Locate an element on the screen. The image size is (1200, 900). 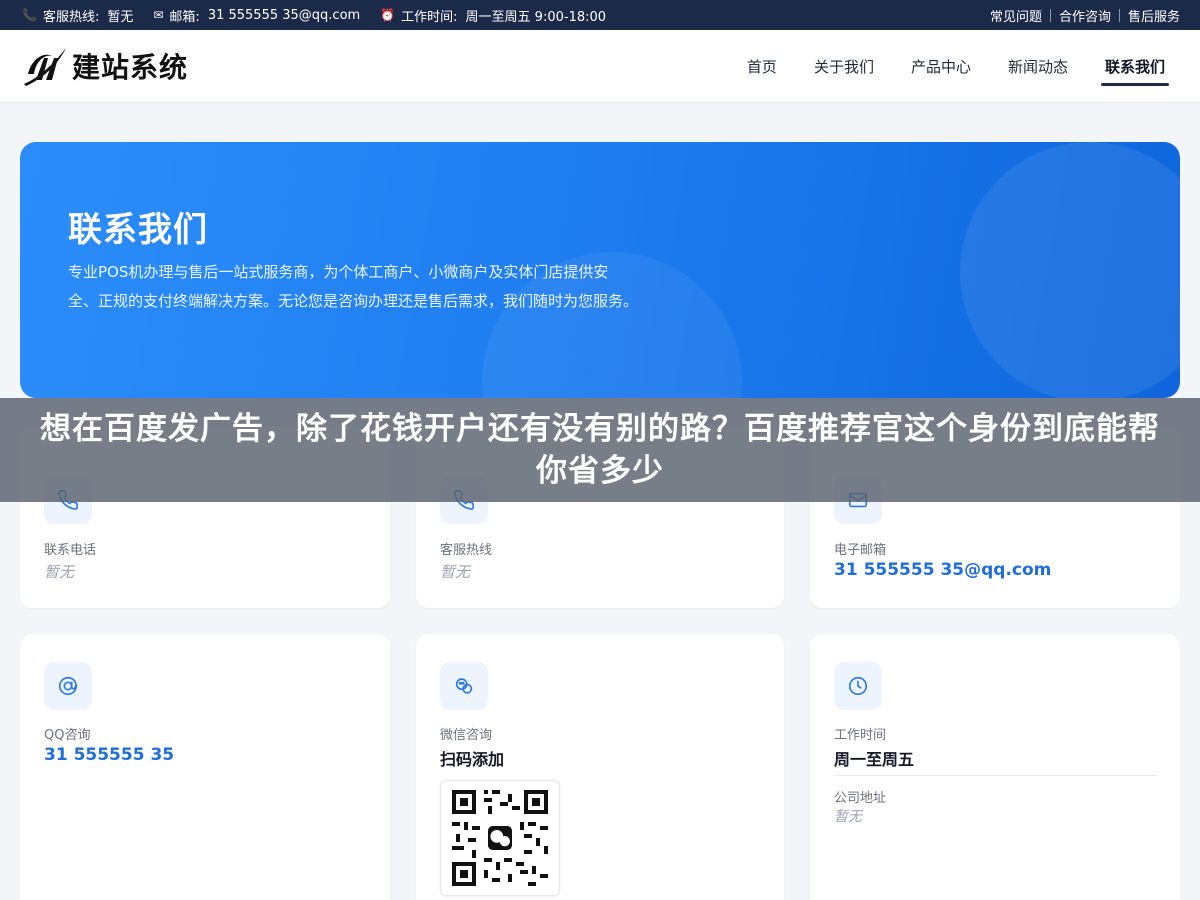
wechat-qr-code is located at coordinates (500, 838).